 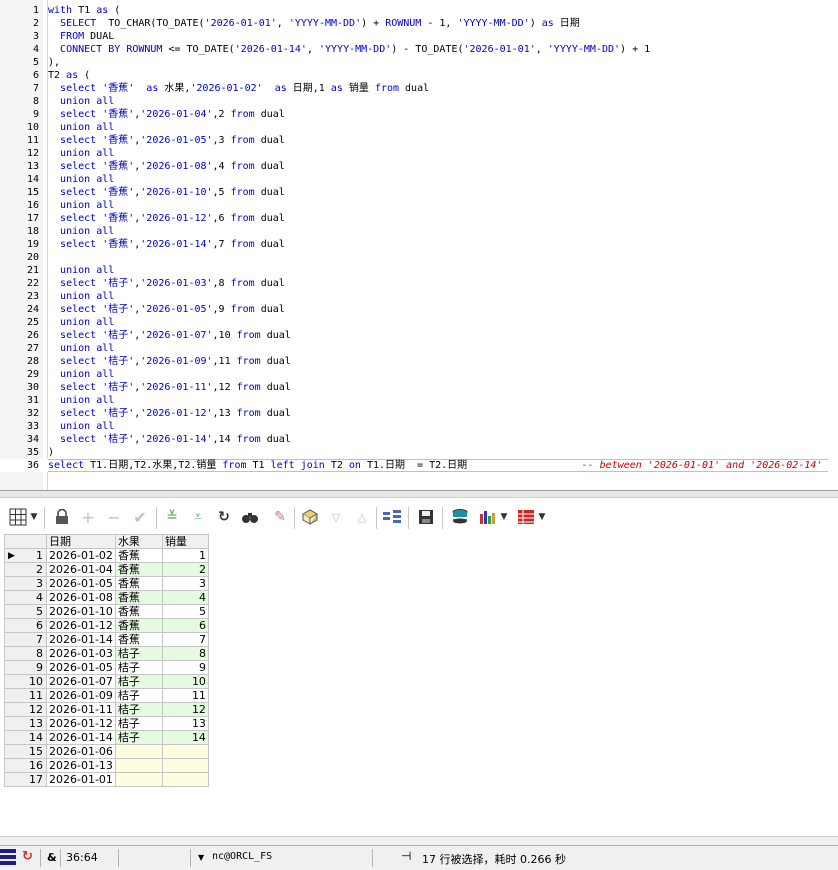 What do you see at coordinates (166, 218) in the screenshot?
I see `code-text: select '香蕉','2026-01-12',6 from dual` at bounding box center [166, 218].